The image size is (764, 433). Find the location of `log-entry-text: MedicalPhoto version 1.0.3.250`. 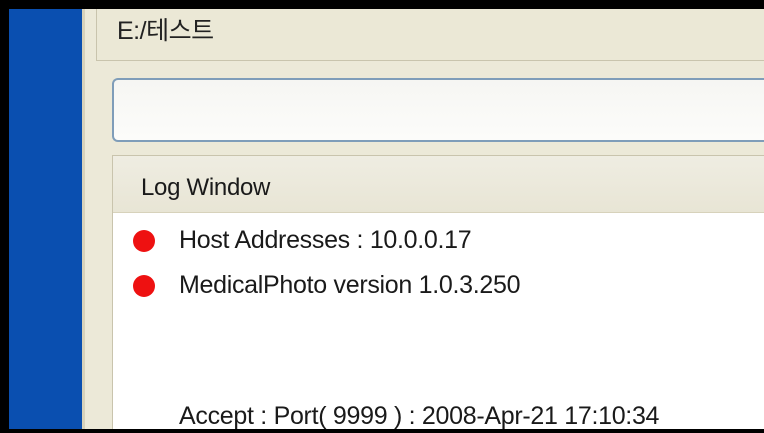

log-entry-text: MedicalPhoto version 1.0.3.250 is located at coordinates (350, 285).